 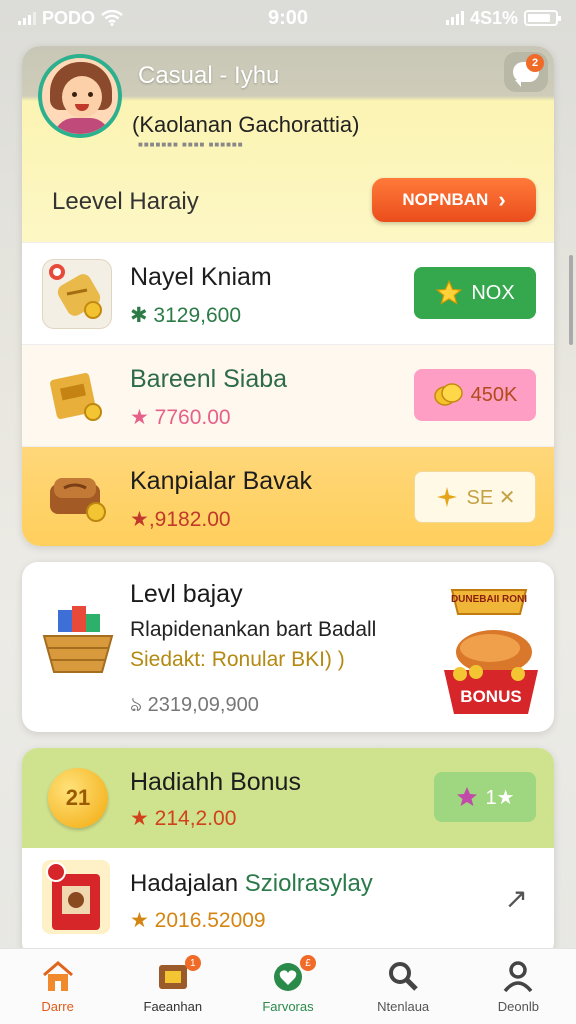 What do you see at coordinates (288, 395) in the screenshot?
I see `reward-row: Bareenl Siaba ★ 7760.00 450K` at bounding box center [288, 395].